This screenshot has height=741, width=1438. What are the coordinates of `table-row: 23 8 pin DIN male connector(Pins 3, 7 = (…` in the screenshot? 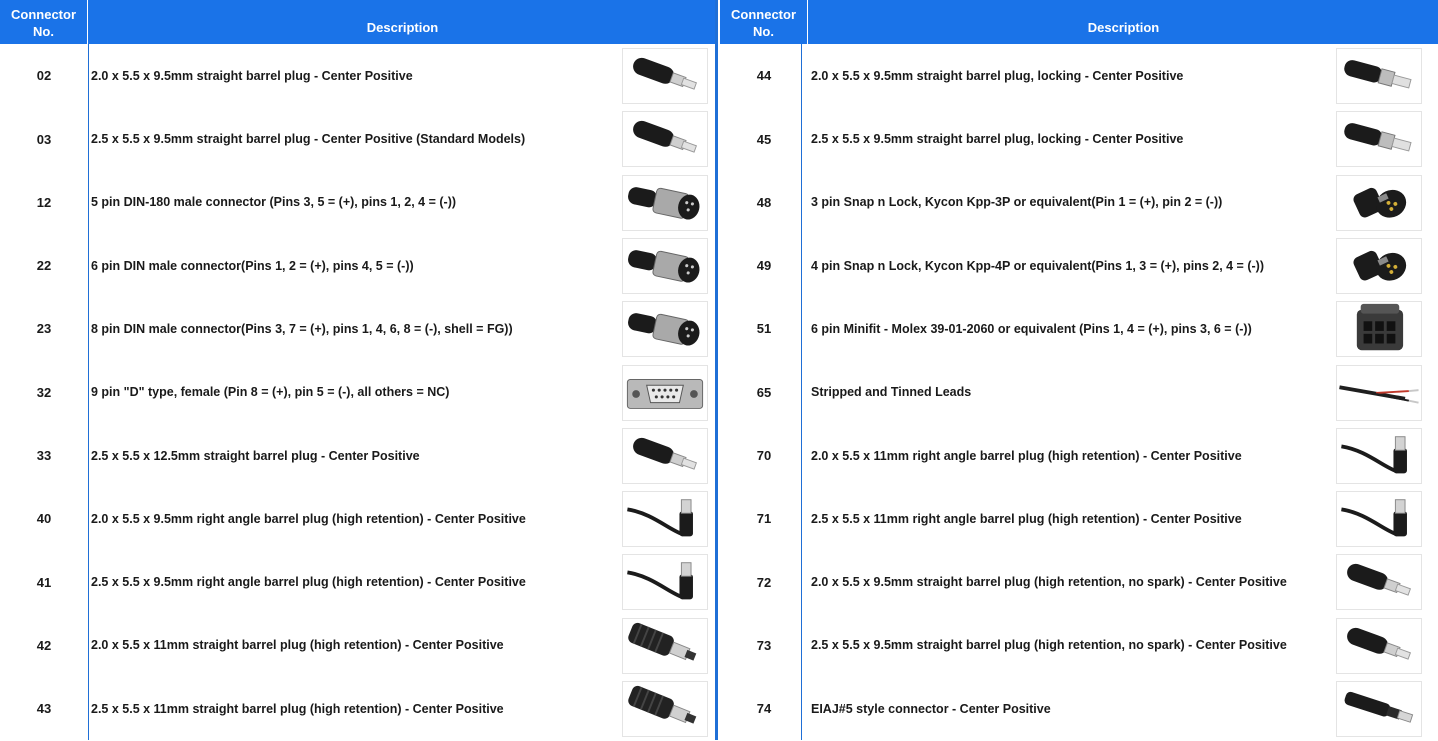 It's located at (358, 329).